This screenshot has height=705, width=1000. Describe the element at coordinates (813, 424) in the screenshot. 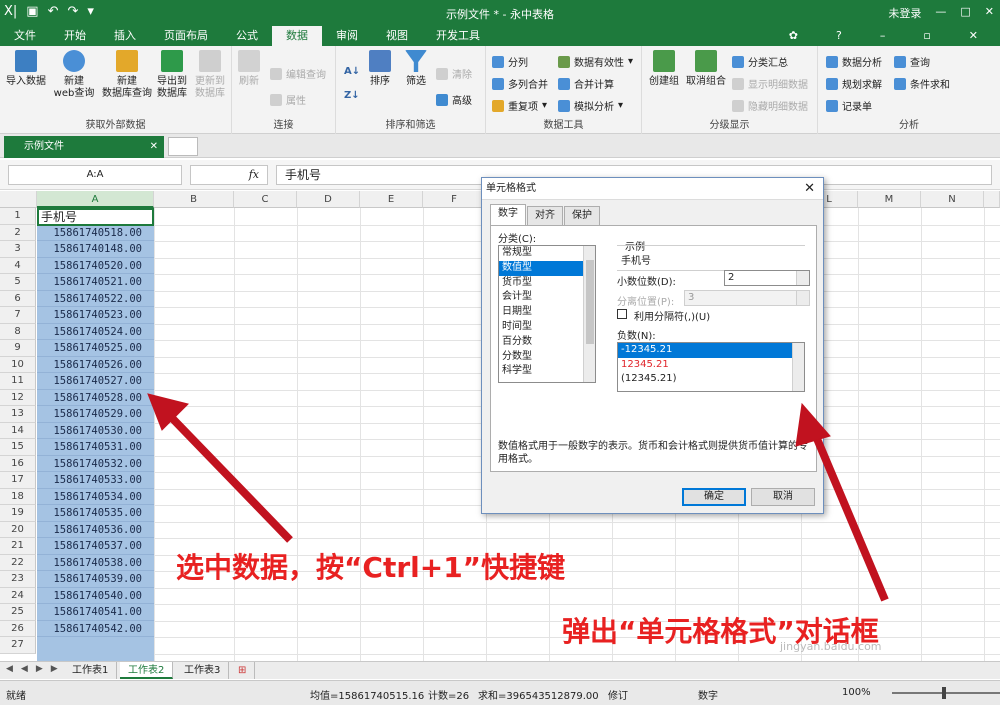

I see `arrow-head-icon` at that location.